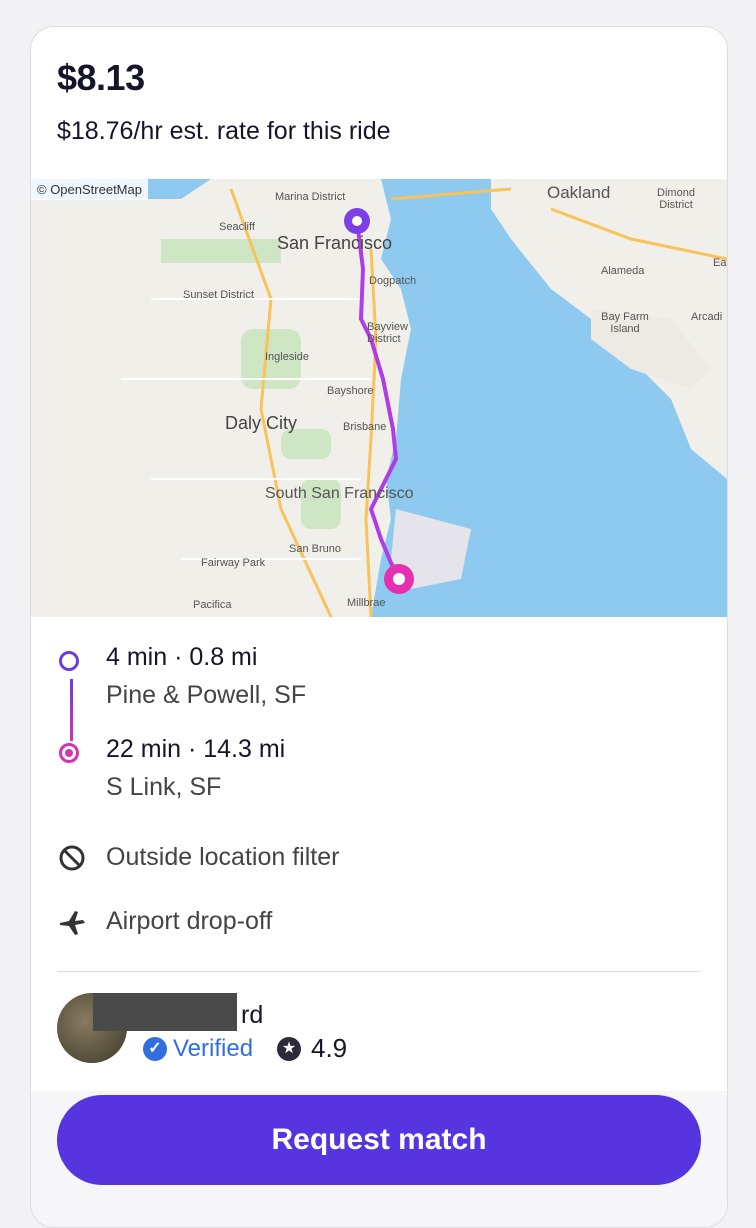 The height and width of the screenshot is (1228, 756). What do you see at coordinates (261, 423) in the screenshot?
I see `map-label: Daly City` at bounding box center [261, 423].